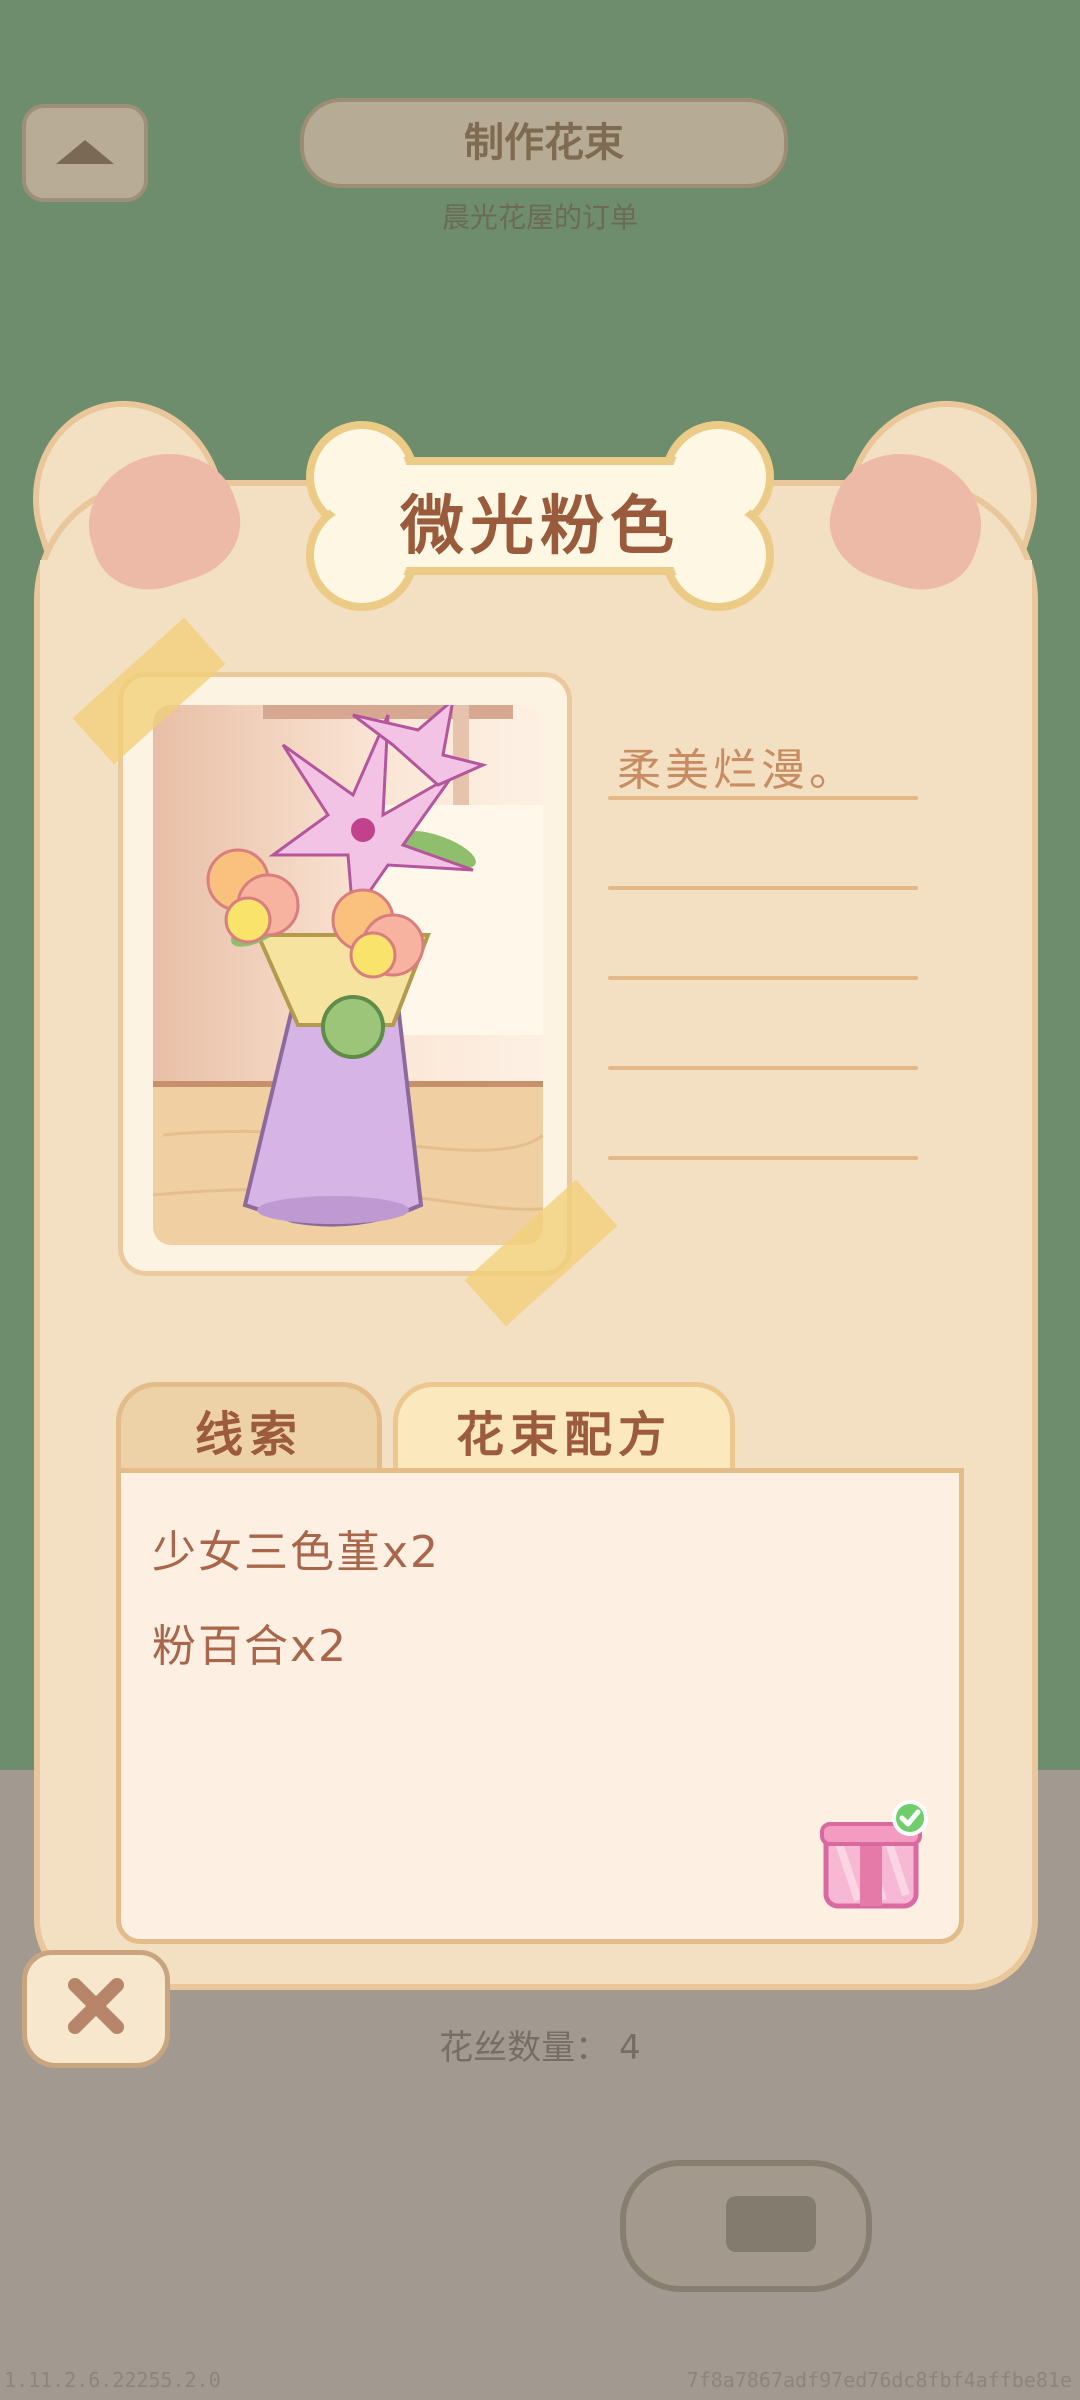 This screenshot has height=2400, width=1080. What do you see at coordinates (564, 1427) in the screenshot?
I see `tab-recipe: 花束配方` at bounding box center [564, 1427].